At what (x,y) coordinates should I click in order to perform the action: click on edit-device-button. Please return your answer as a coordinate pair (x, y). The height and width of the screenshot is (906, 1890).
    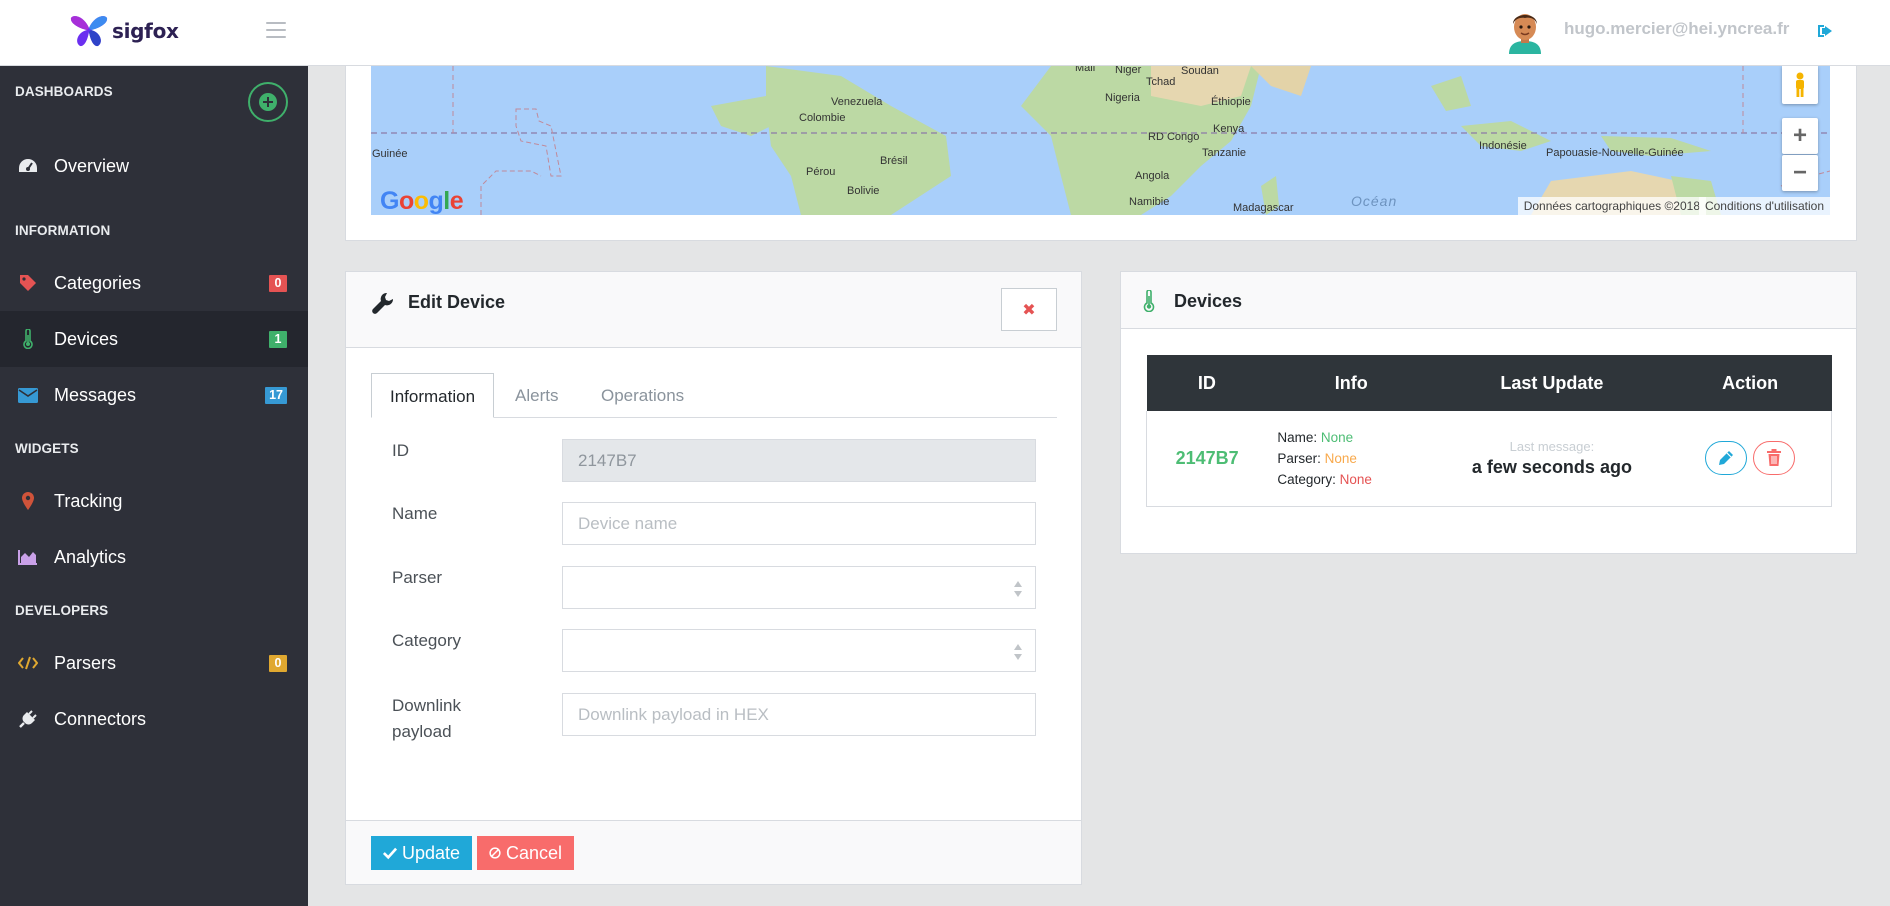
    Looking at the image, I should click on (1725, 458).